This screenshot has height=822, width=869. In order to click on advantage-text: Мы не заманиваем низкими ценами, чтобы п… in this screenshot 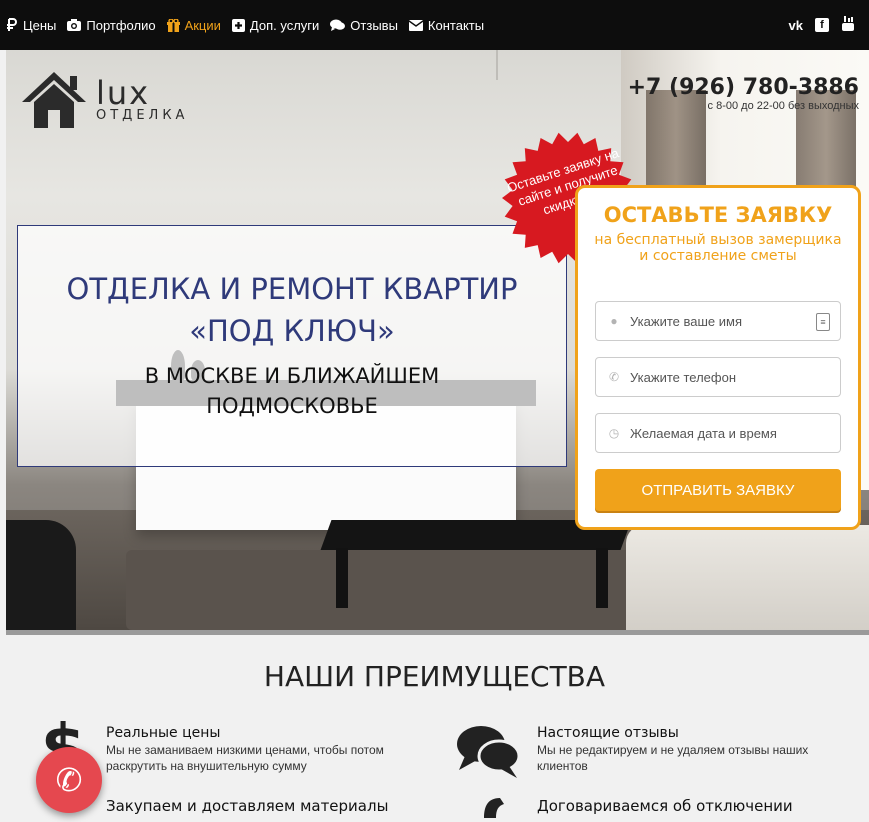, I will do `click(245, 758)`.